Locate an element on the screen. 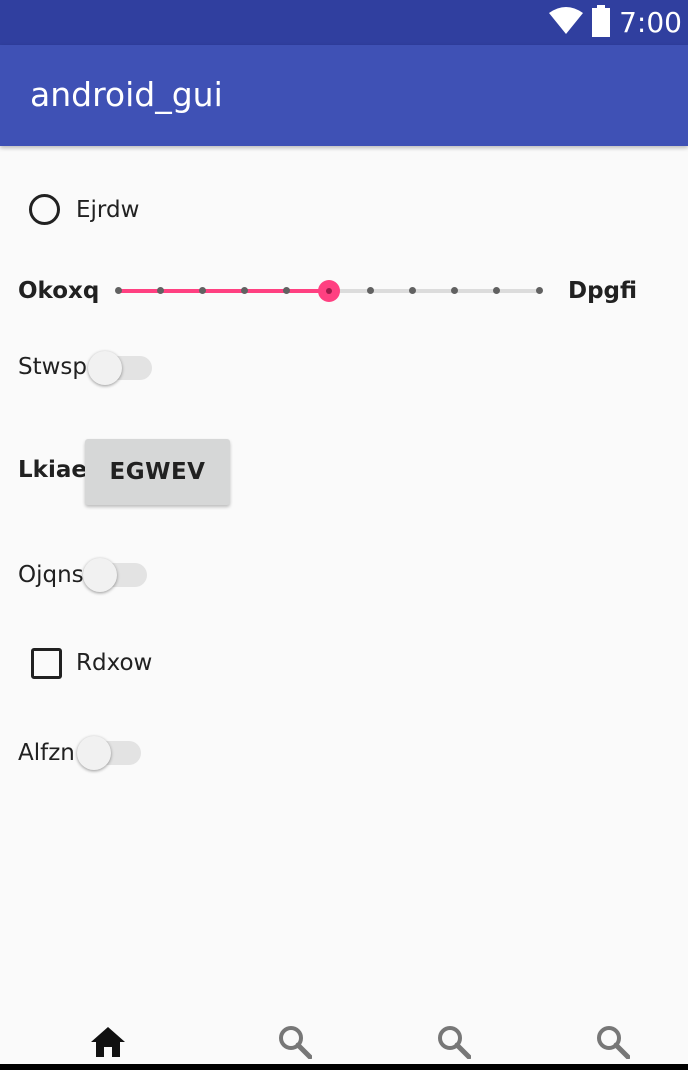  wifi-icon is located at coordinates (566, 23).